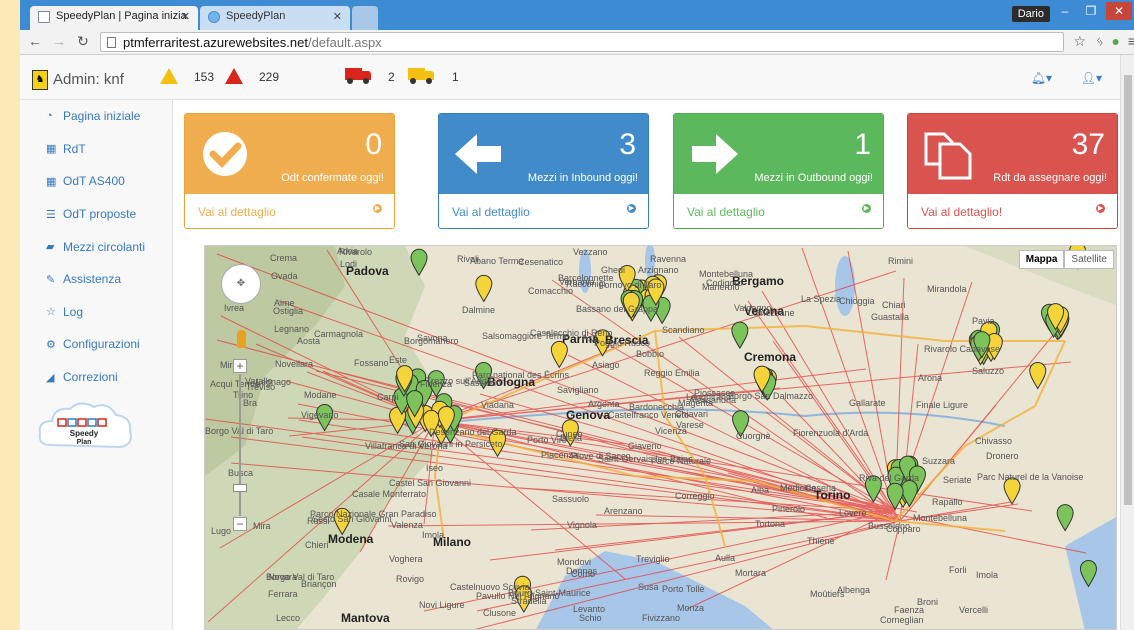  What do you see at coordinates (169, 76) in the screenshot?
I see `warning-yellow-icon` at bounding box center [169, 76].